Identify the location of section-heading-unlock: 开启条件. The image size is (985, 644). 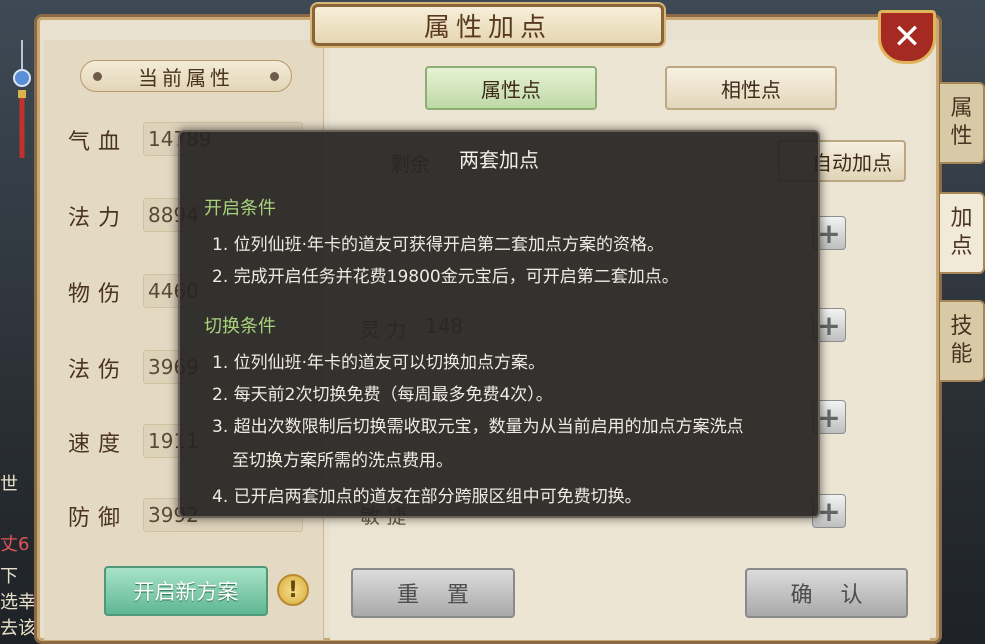
(240, 208).